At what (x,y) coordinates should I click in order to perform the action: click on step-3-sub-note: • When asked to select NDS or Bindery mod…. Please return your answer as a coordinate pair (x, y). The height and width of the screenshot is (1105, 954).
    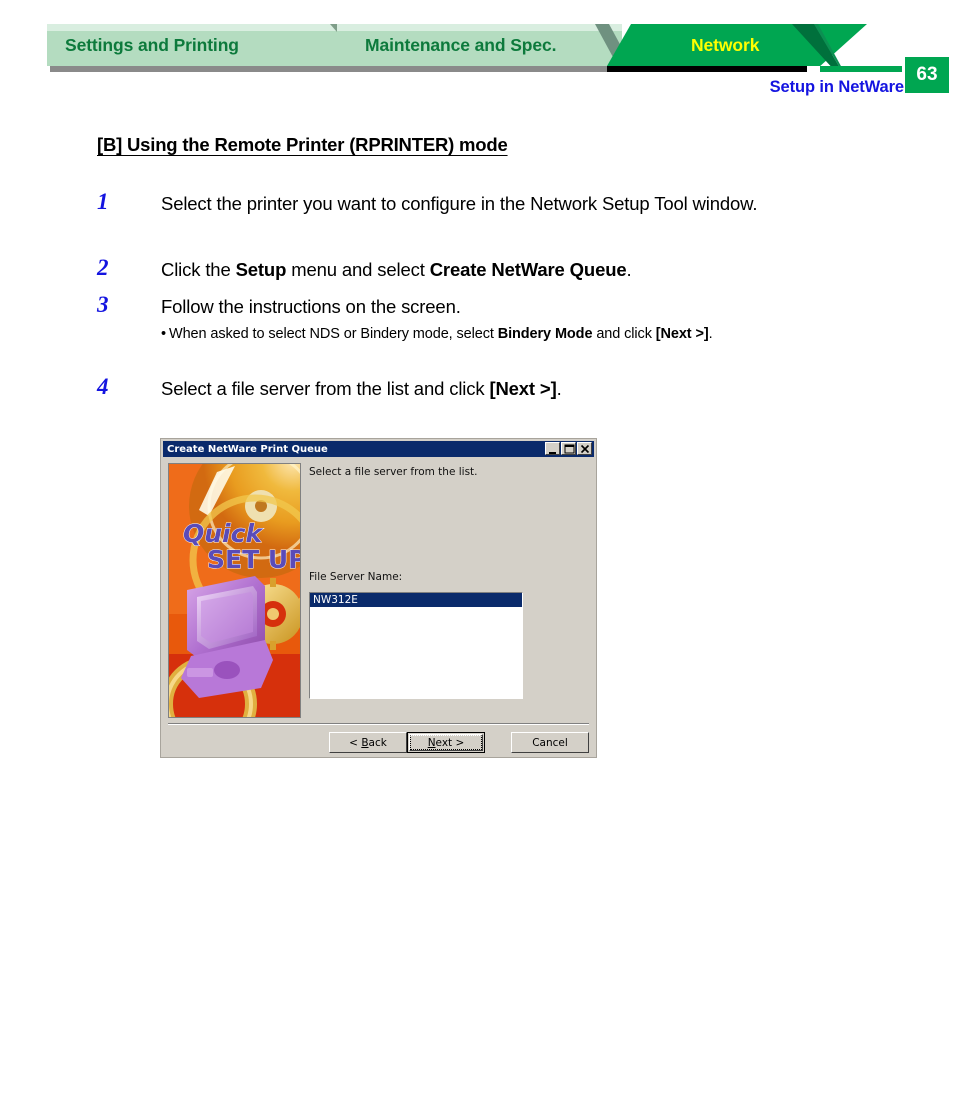
    Looking at the image, I should click on (551, 334).